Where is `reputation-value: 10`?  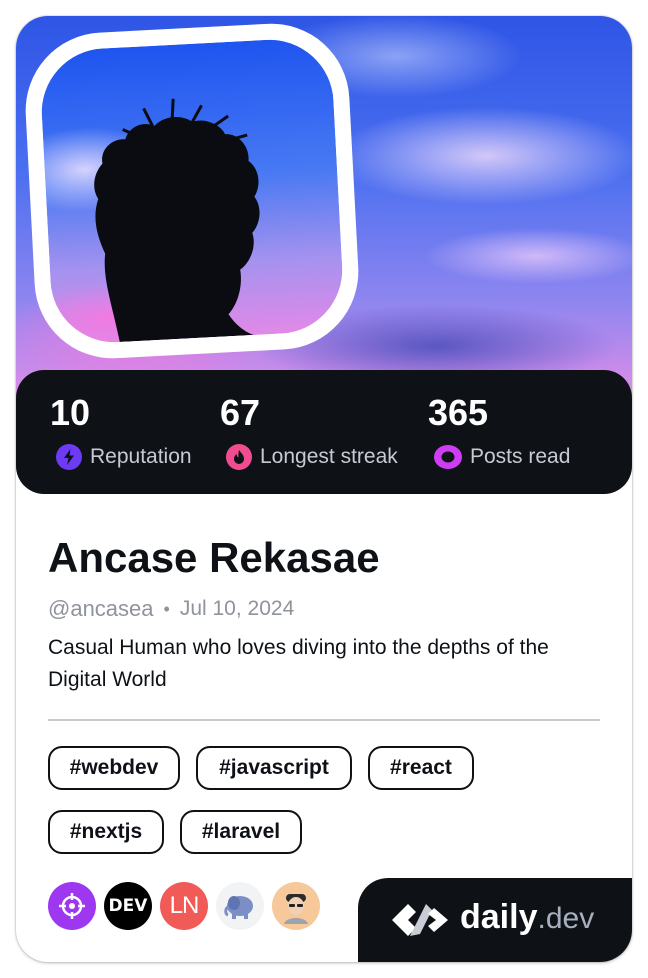
reputation-value: 10 is located at coordinates (70, 412).